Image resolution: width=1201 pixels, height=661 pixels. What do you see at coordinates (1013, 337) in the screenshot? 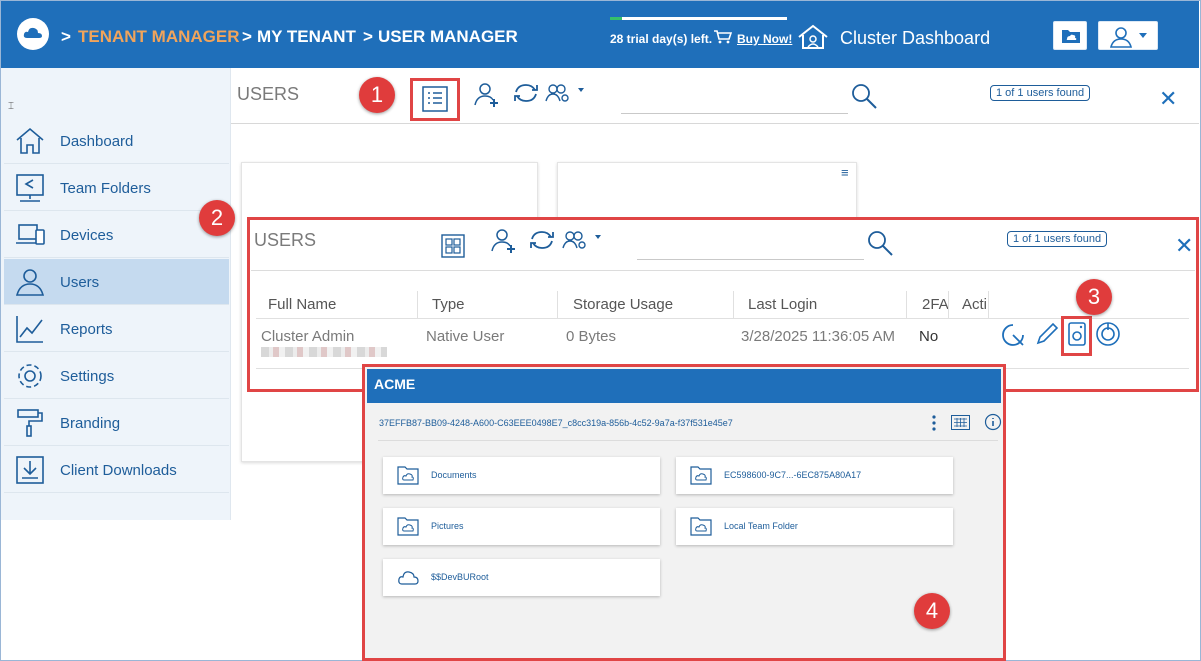
I see `password-reset-icon` at bounding box center [1013, 337].